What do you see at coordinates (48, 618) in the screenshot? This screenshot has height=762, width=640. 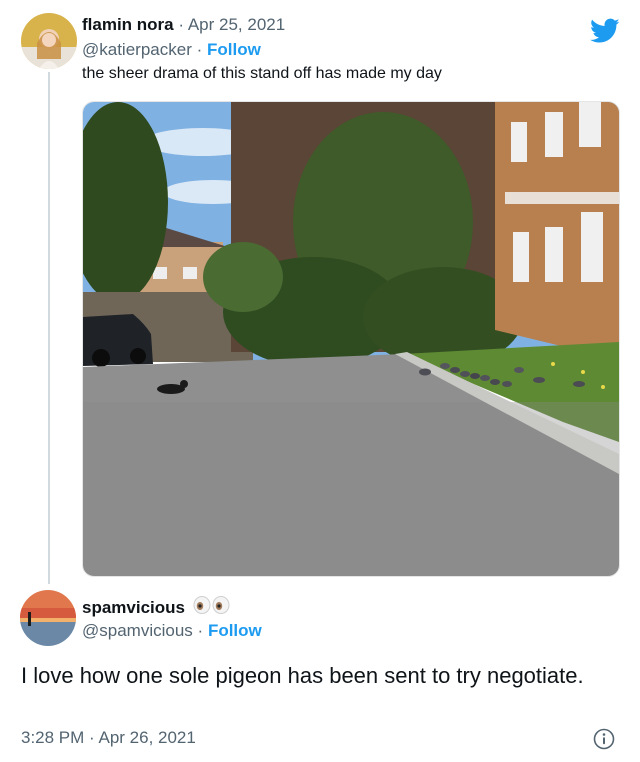 I see `replier-avatar` at bounding box center [48, 618].